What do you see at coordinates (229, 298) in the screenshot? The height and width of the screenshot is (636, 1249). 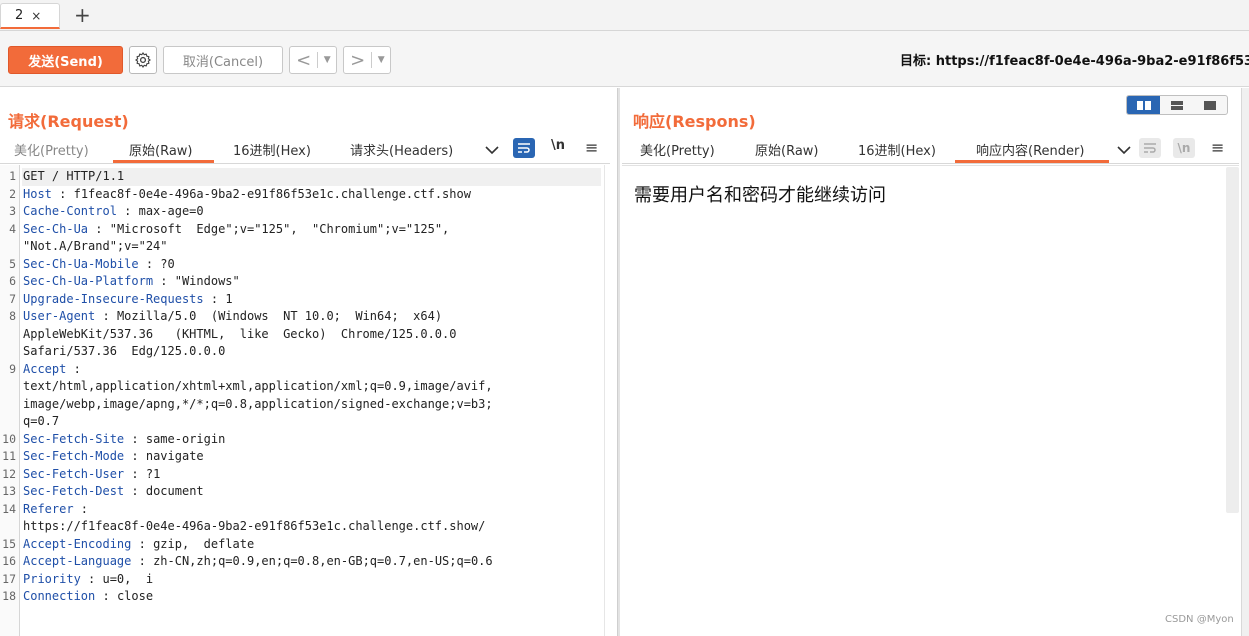 I see `header-value: 1` at bounding box center [229, 298].